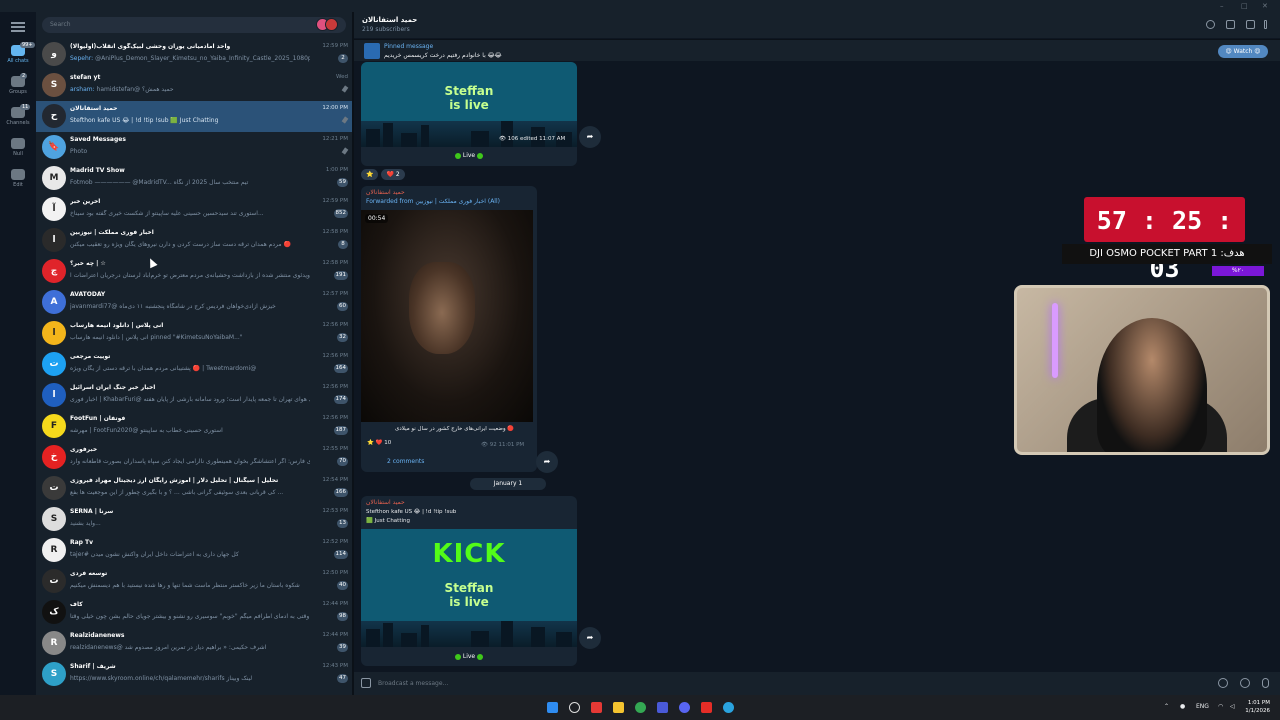  I want to click on menu-icon, so click(18, 27).